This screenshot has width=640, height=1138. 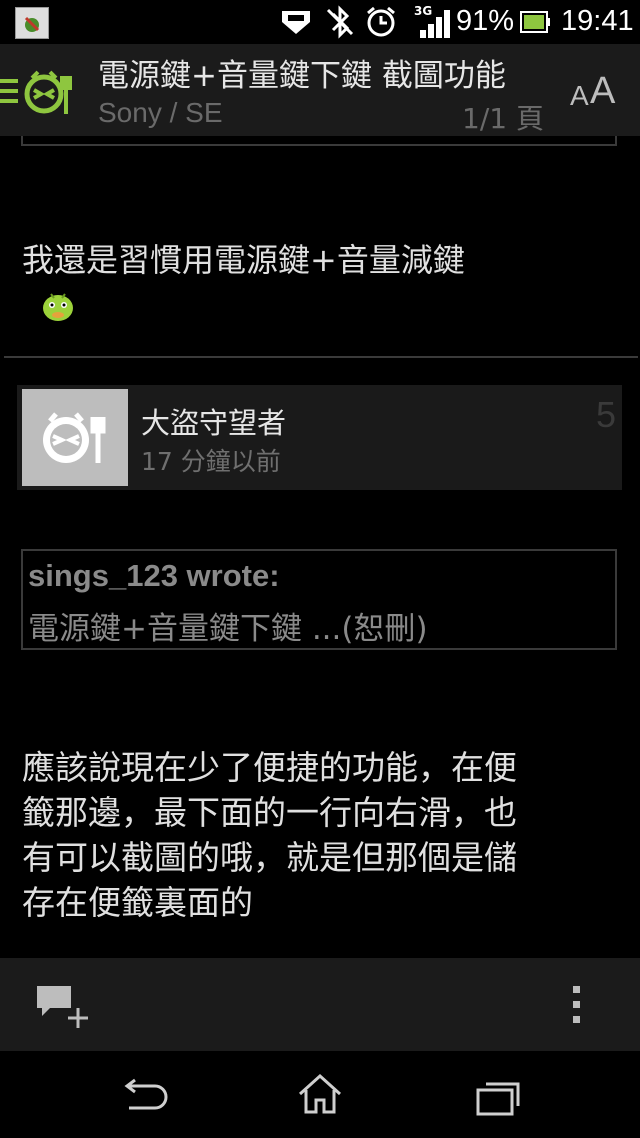 I want to click on page-title: 電源鍵+音量鍵下鍵 截圖功能, so click(x=302, y=76).